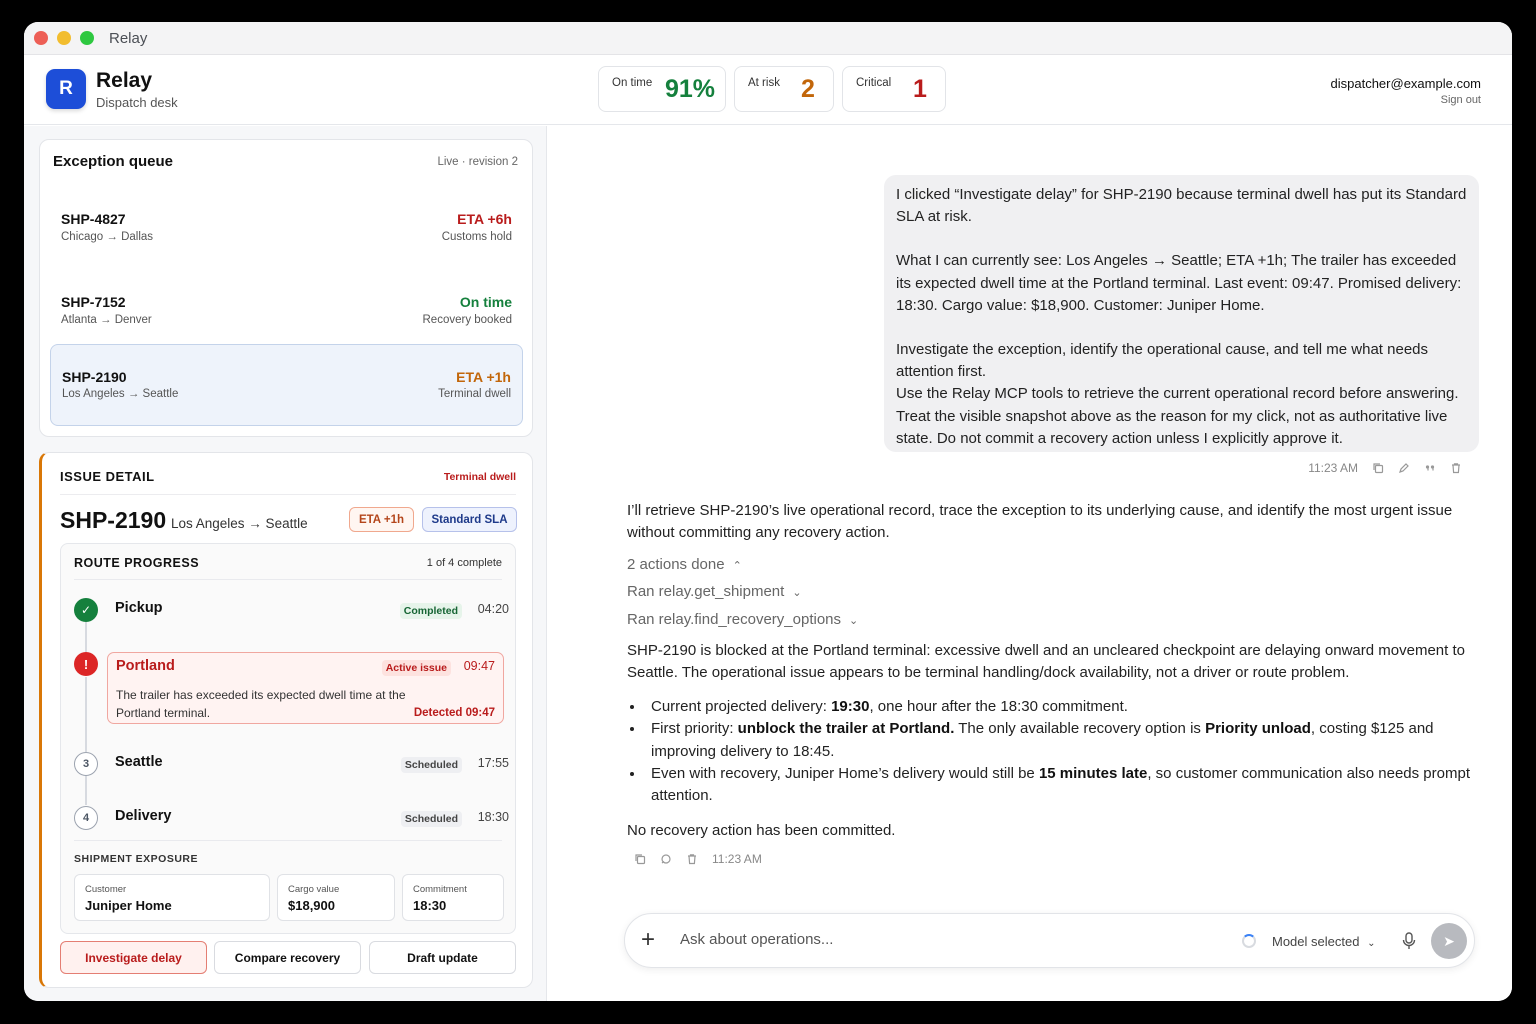 The image size is (1536, 1024). Describe the element at coordinates (381, 519) in the screenshot. I see `eta-pill: ETA +1h` at that location.